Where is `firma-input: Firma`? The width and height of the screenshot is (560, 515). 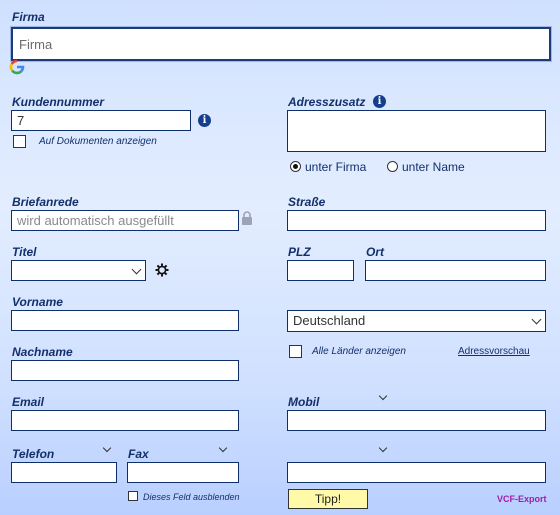
firma-input: Firma is located at coordinates (281, 44).